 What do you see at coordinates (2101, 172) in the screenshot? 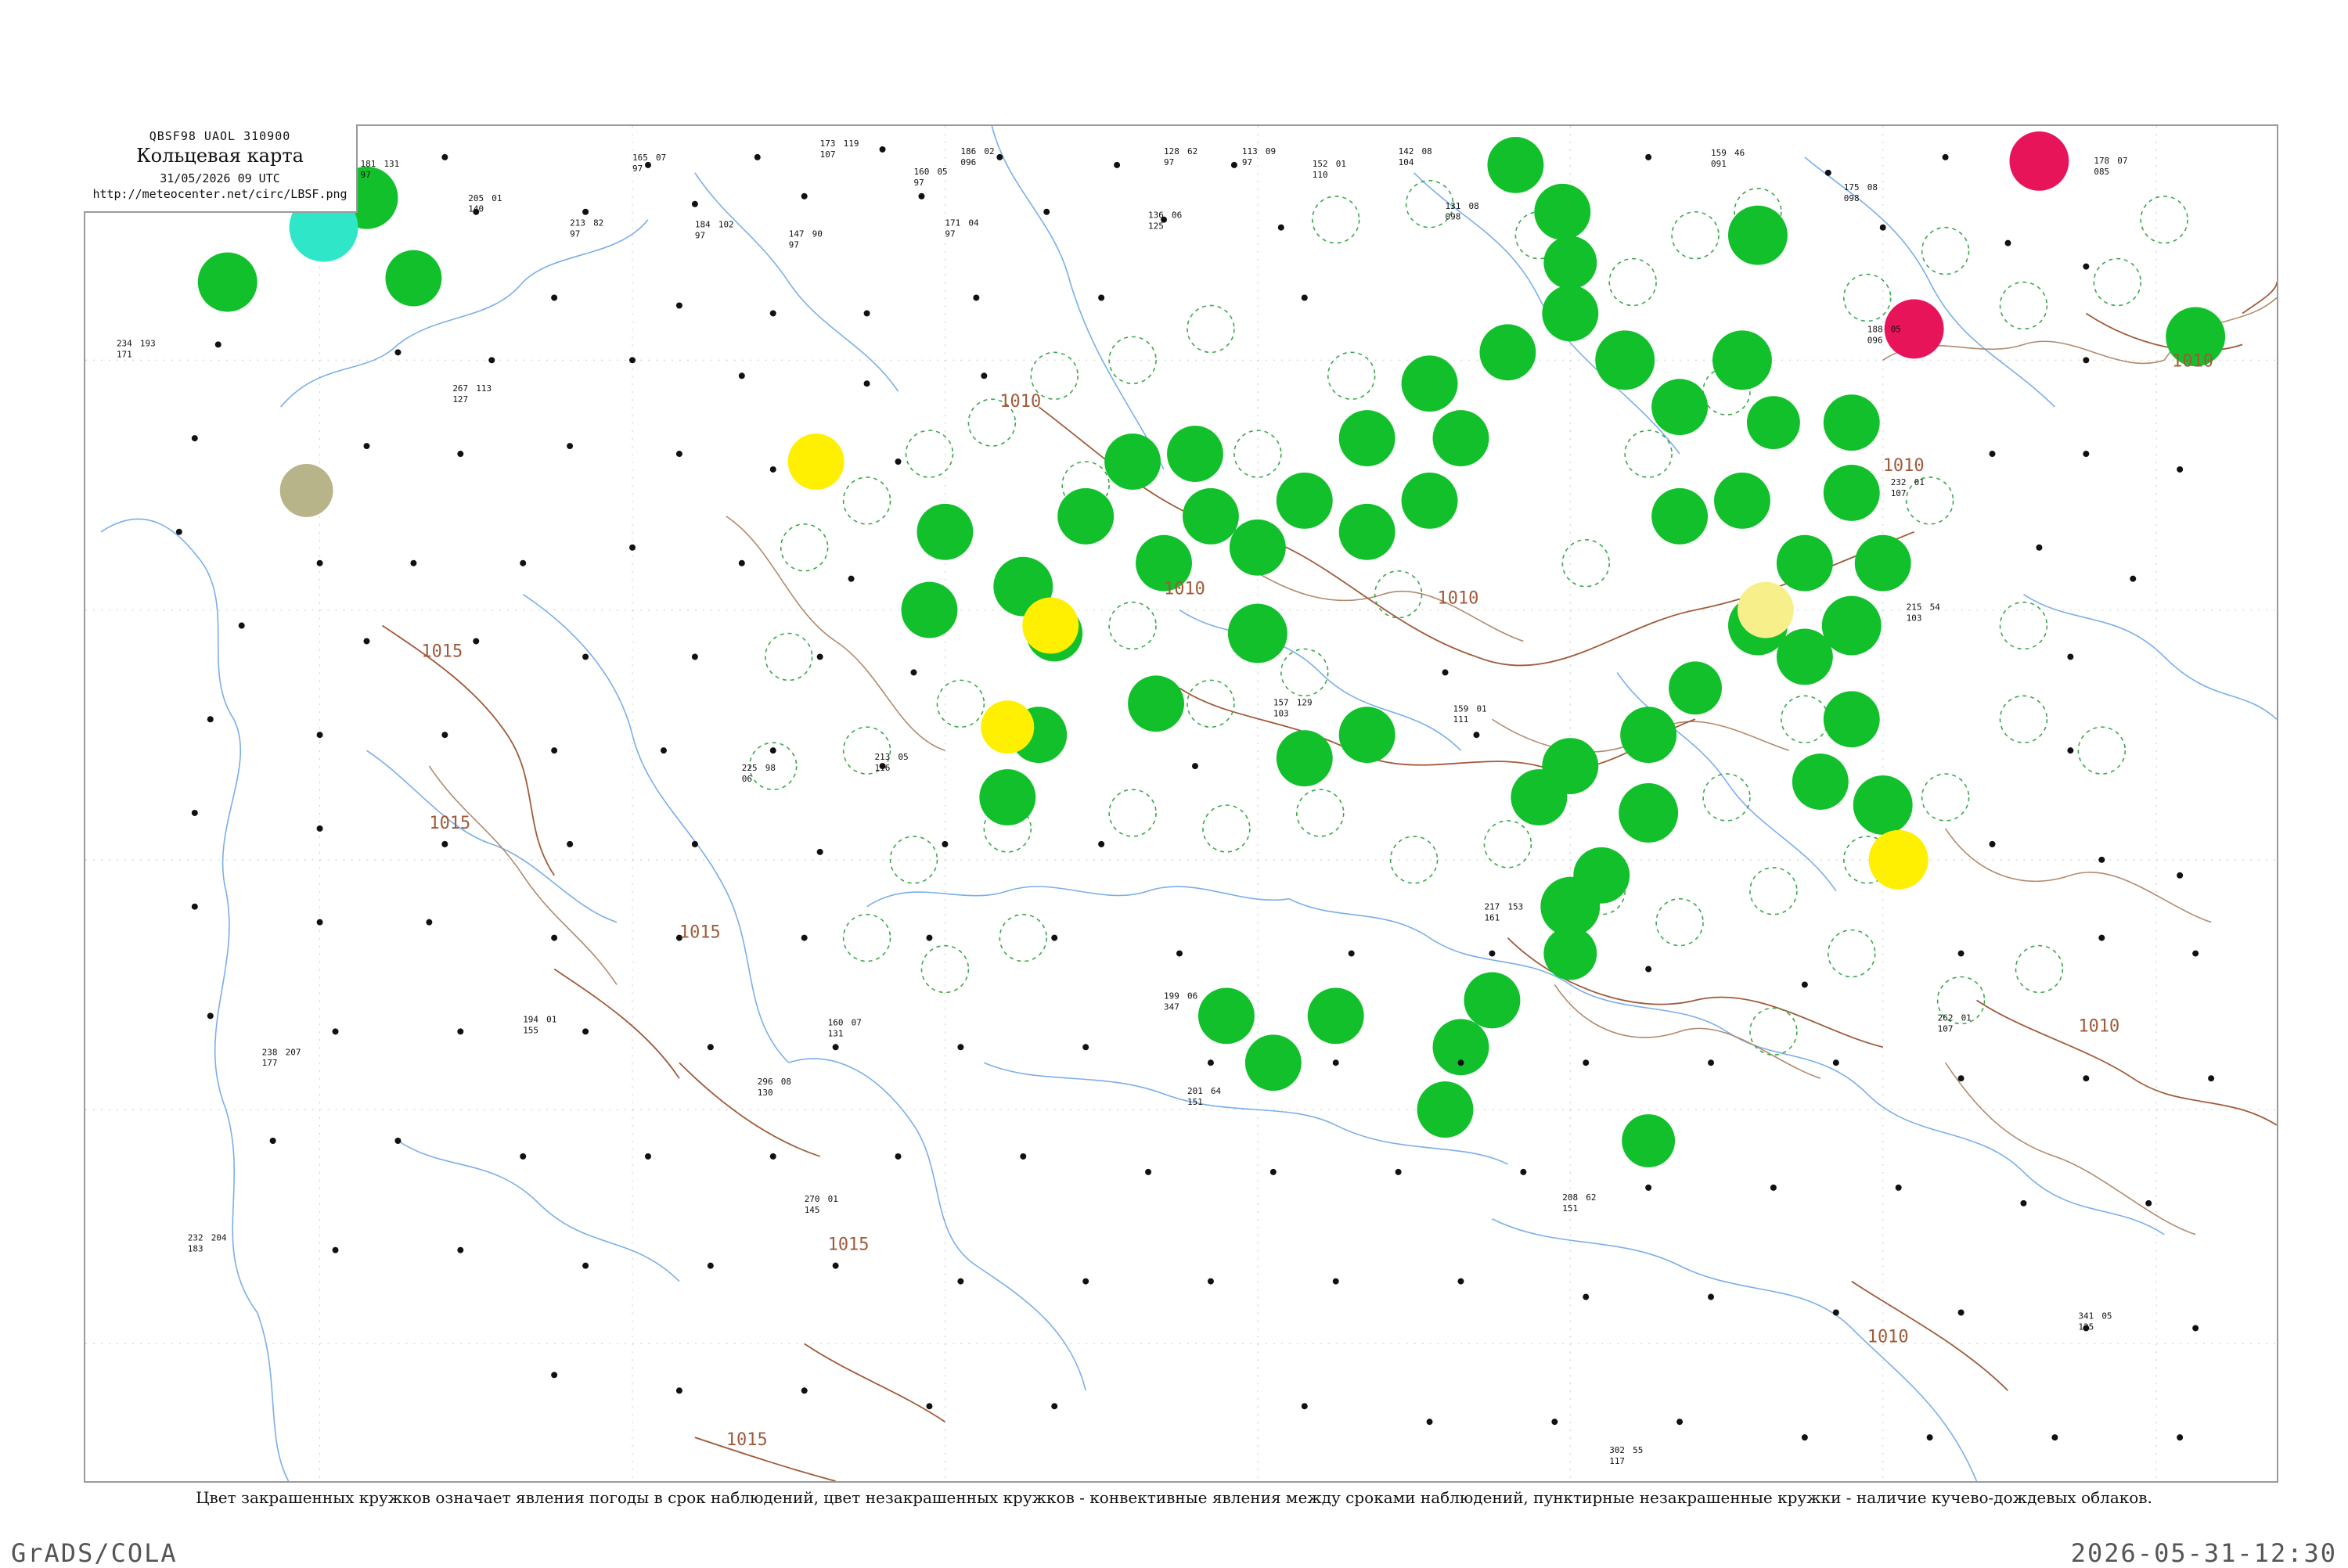
I see `station-t: 085` at bounding box center [2101, 172].